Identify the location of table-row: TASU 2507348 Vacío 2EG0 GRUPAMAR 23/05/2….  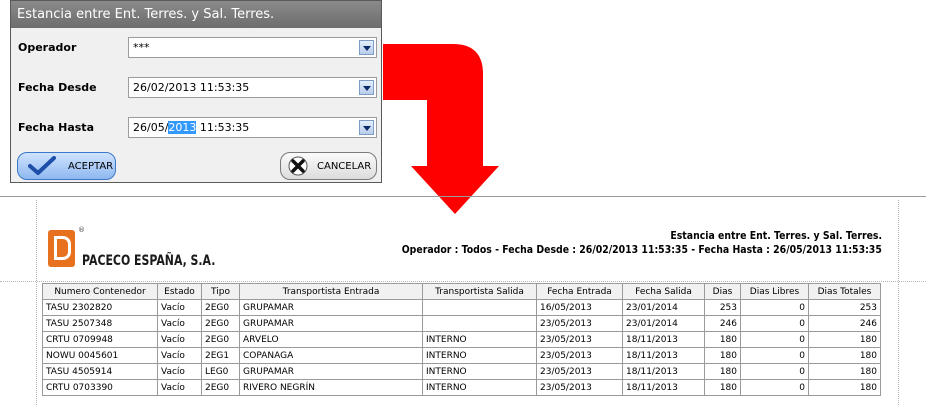
(461, 323).